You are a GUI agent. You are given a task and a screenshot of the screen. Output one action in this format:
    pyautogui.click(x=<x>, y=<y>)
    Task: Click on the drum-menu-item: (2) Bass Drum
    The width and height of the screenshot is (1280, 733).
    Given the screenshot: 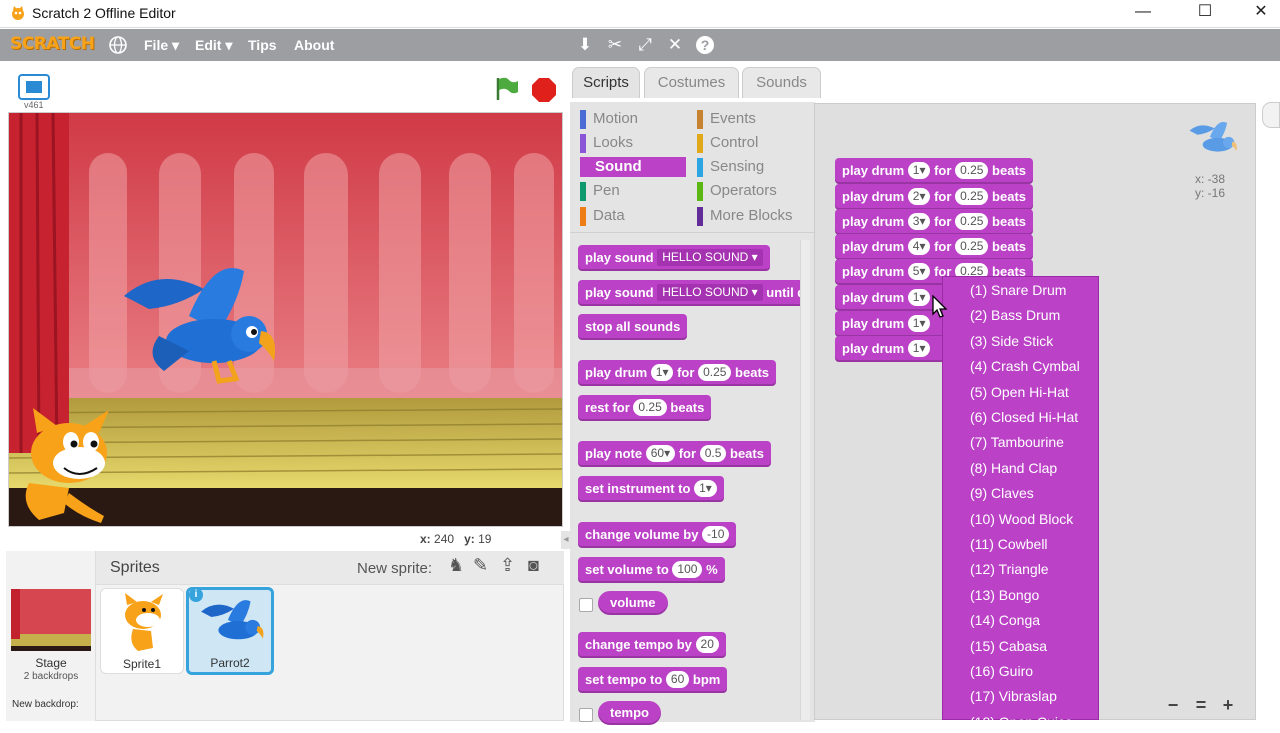 What is the action you would take?
    pyautogui.click(x=1015, y=315)
    